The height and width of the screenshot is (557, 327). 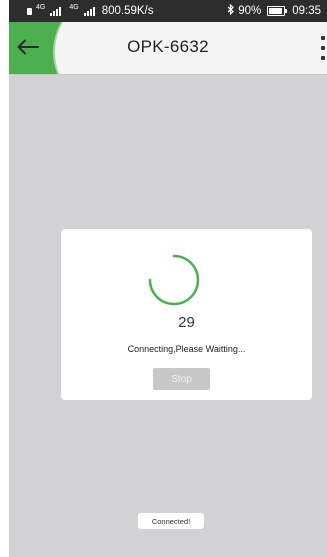 I want to click on battery-percent: 90%, so click(x=250, y=11).